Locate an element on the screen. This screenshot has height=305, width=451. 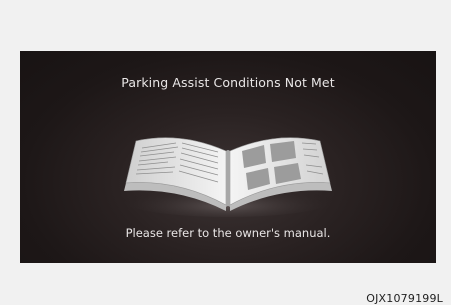
figure-code: OJX1079199L is located at coordinates (404, 298).